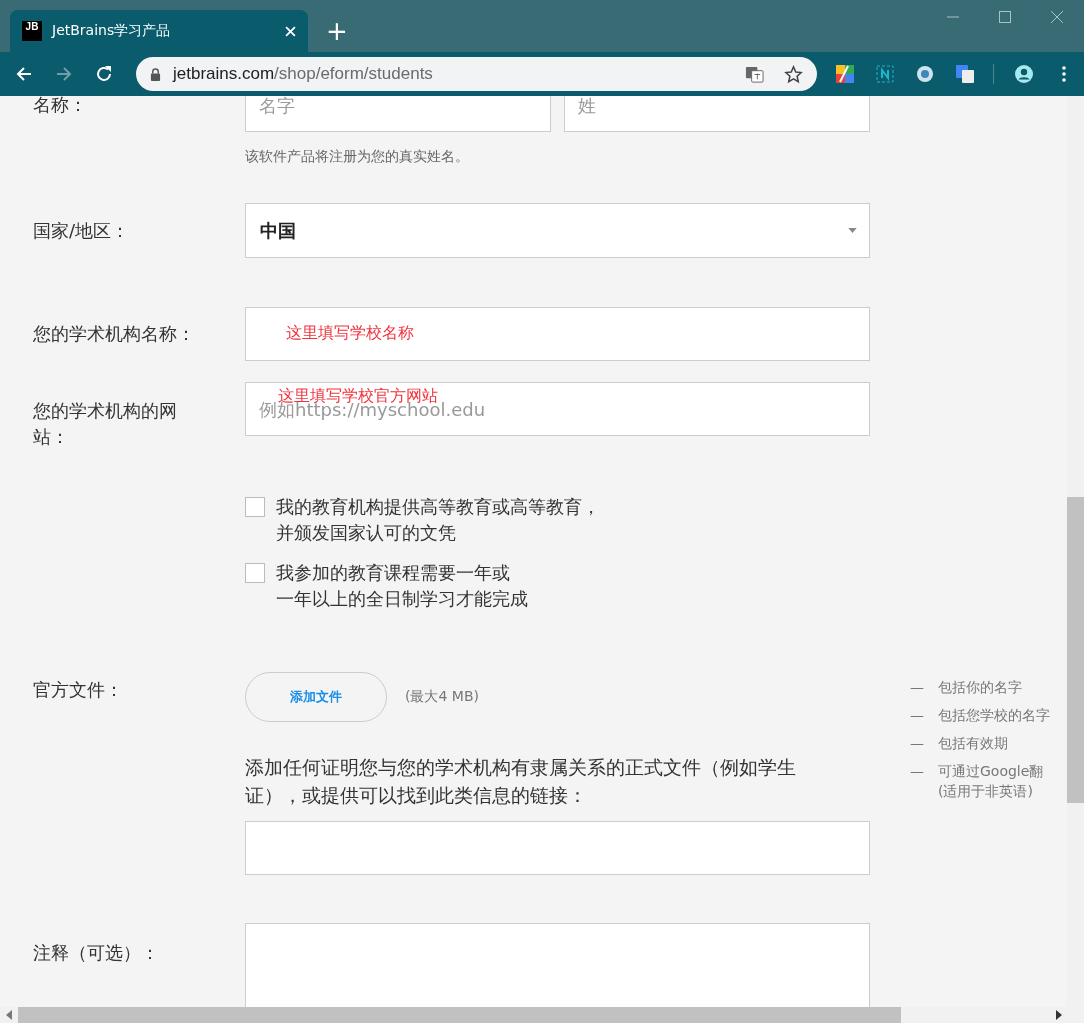 The image size is (1084, 1023). What do you see at coordinates (973, 743) in the screenshot?
I see `tip-text: 包括有效期` at bounding box center [973, 743].